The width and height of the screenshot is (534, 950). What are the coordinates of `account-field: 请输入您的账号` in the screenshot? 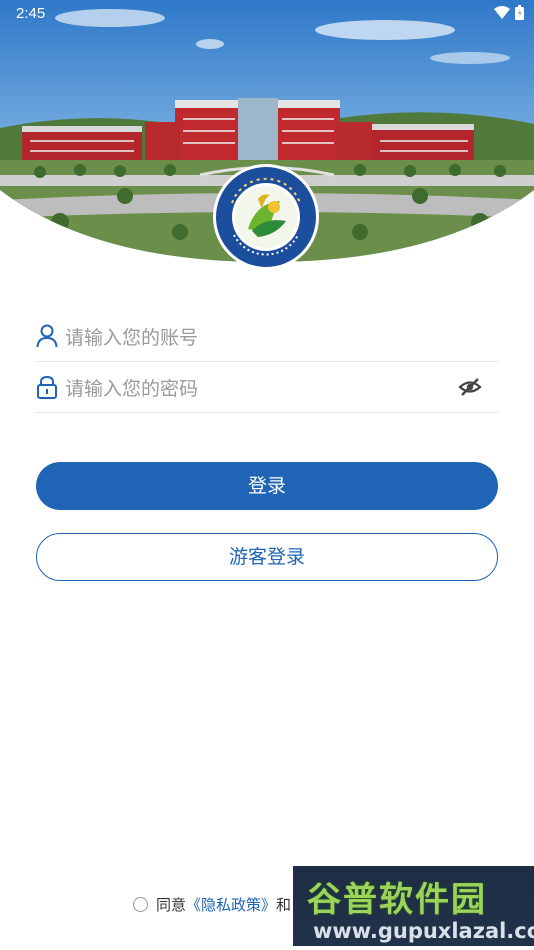 It's located at (267, 336).